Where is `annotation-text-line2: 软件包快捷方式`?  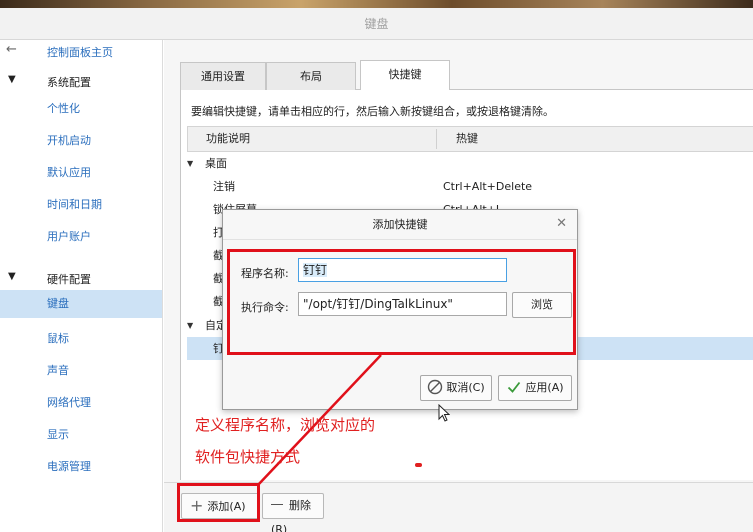
annotation-text-line2: 软件包快捷方式 is located at coordinates (248, 457).